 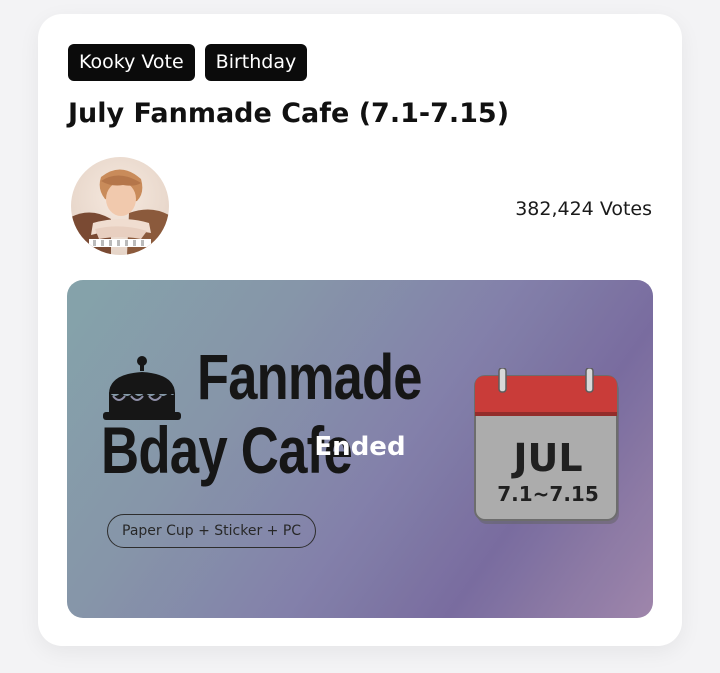 What do you see at coordinates (256, 62) in the screenshot?
I see `tag-birthday: Birthday` at bounding box center [256, 62].